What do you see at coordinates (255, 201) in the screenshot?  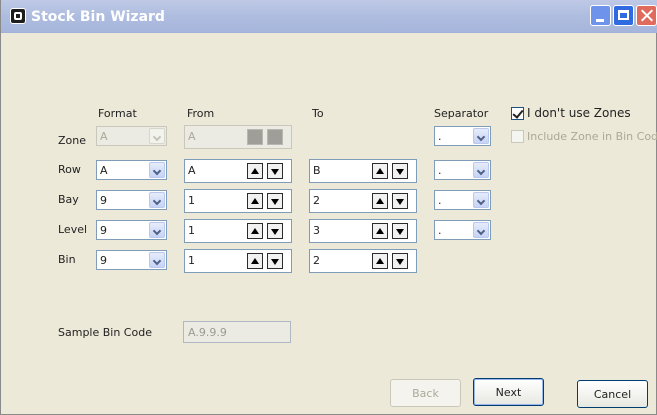 I see `bay-from-up-button` at bounding box center [255, 201].